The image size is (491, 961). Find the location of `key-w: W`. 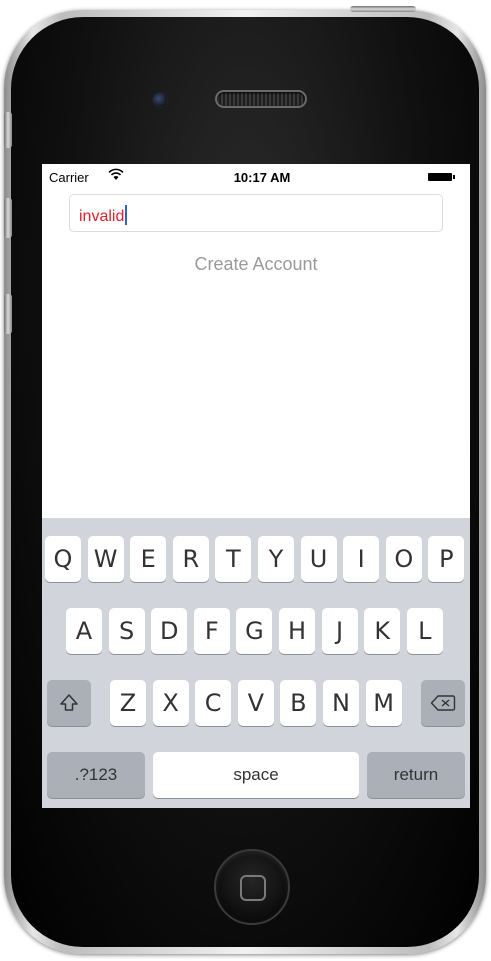

key-w: W is located at coordinates (105, 559).